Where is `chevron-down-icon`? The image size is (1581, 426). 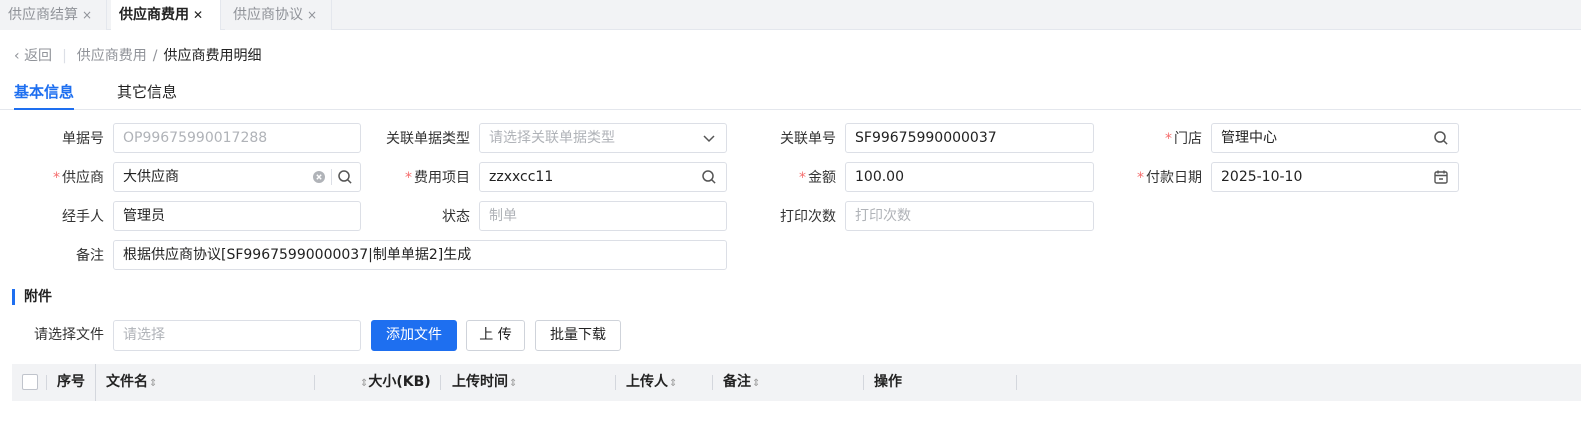 chevron-down-icon is located at coordinates (709, 138).